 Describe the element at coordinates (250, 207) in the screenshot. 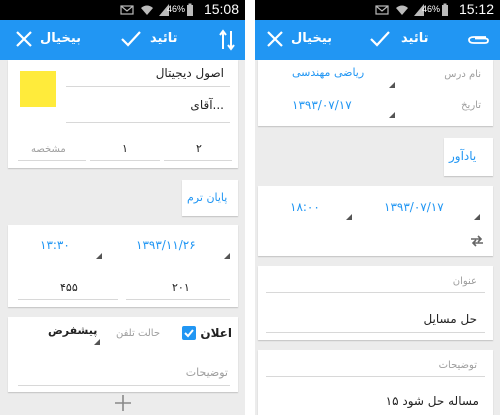

I see `screen-divider` at that location.